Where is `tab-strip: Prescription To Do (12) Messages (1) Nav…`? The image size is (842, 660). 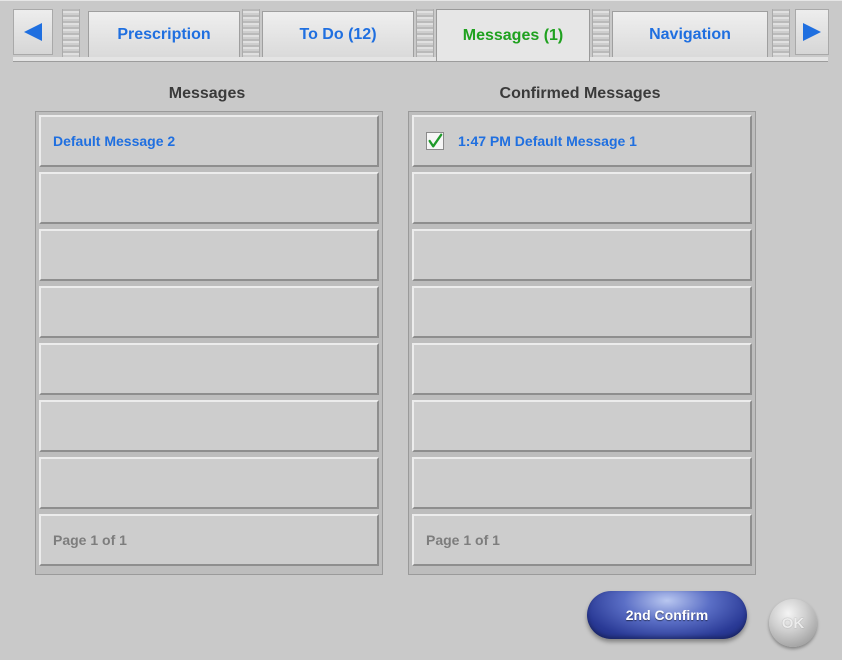 tab-strip: Prescription To Do (12) Messages (1) Nav… is located at coordinates (421, 33).